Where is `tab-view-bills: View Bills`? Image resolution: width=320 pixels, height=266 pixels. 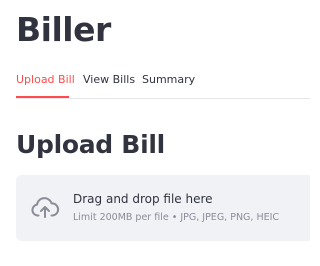
tab-view-bills: View Bills is located at coordinates (109, 84).